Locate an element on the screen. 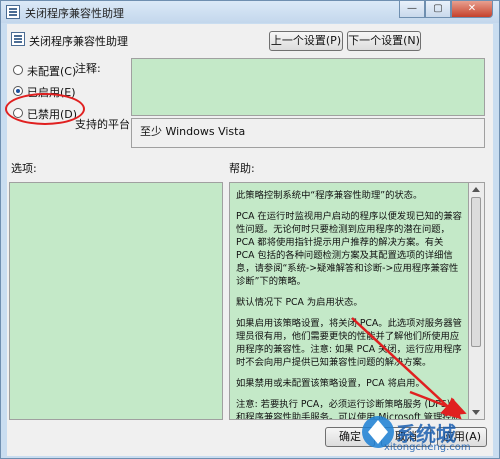  comment-label: 注释: is located at coordinates (88, 68).